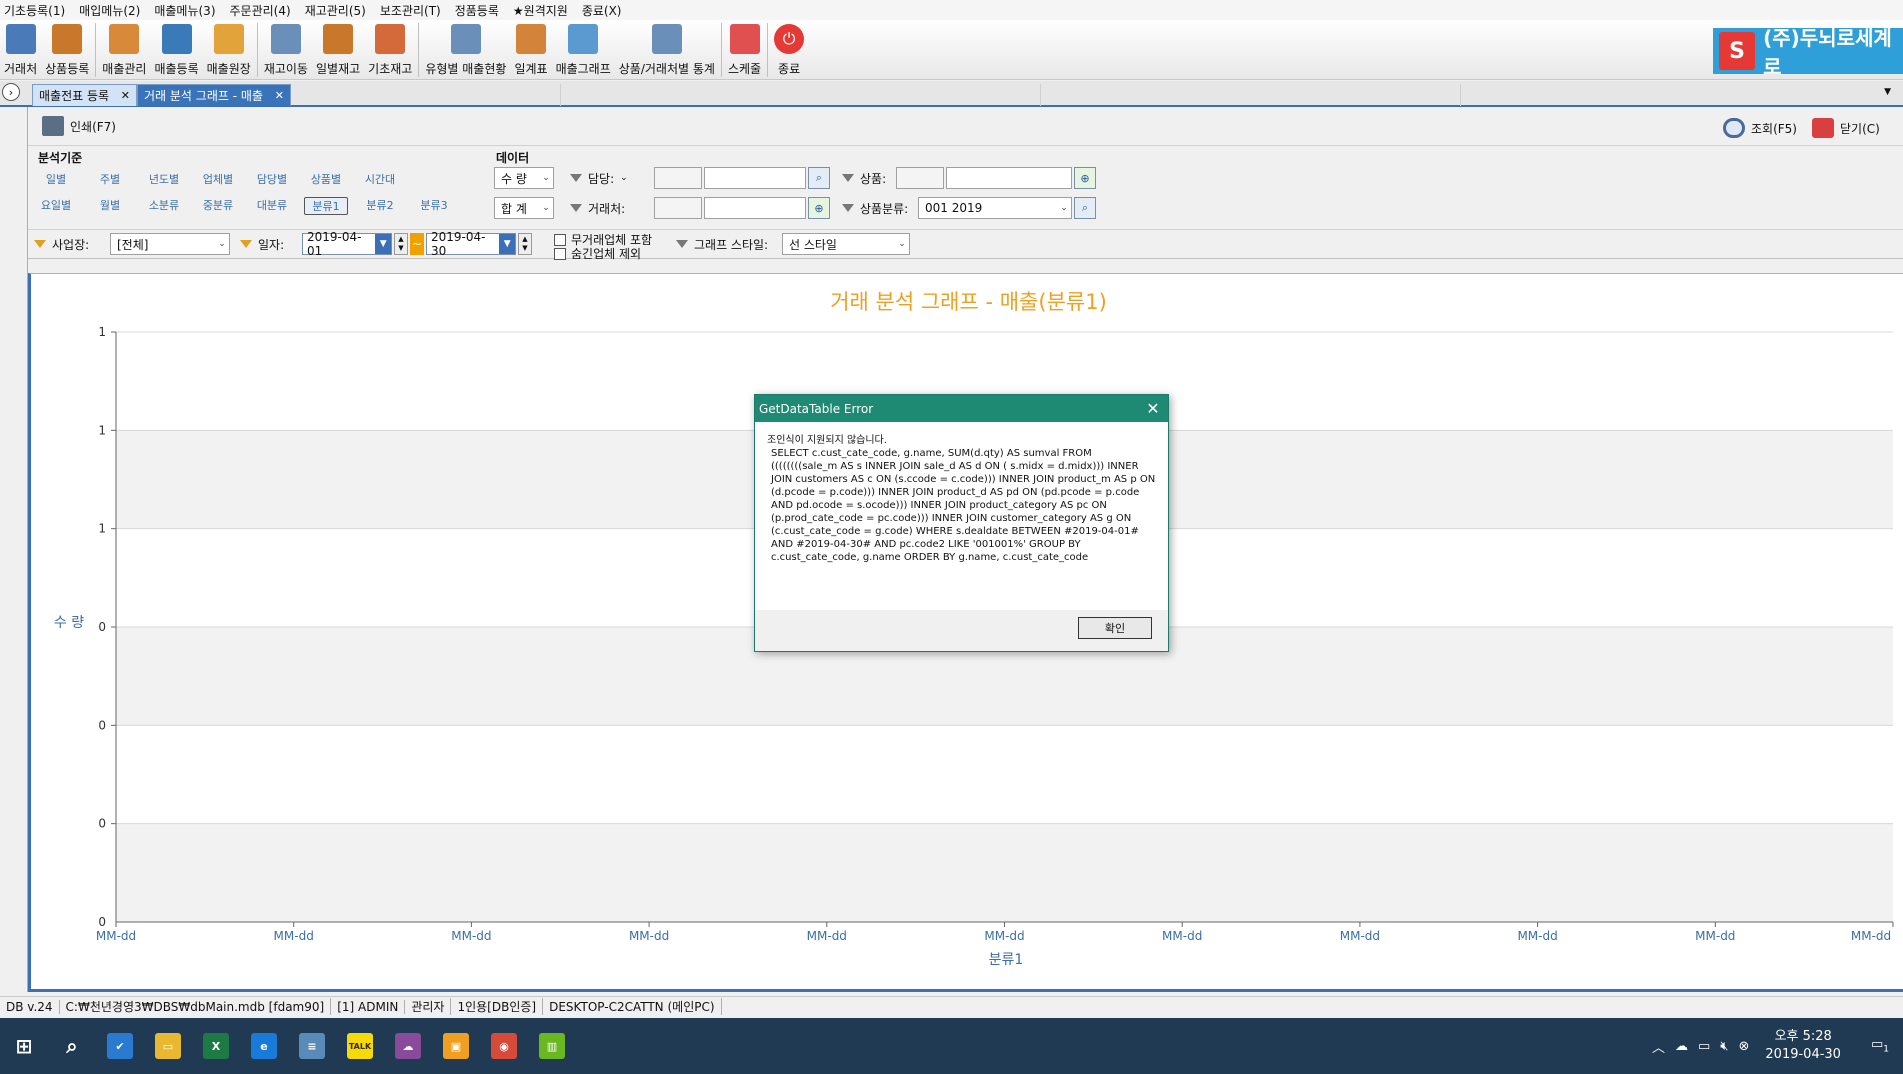  Describe the element at coordinates (24, 1046) in the screenshot. I see `taskbar-app: ⊞` at that location.